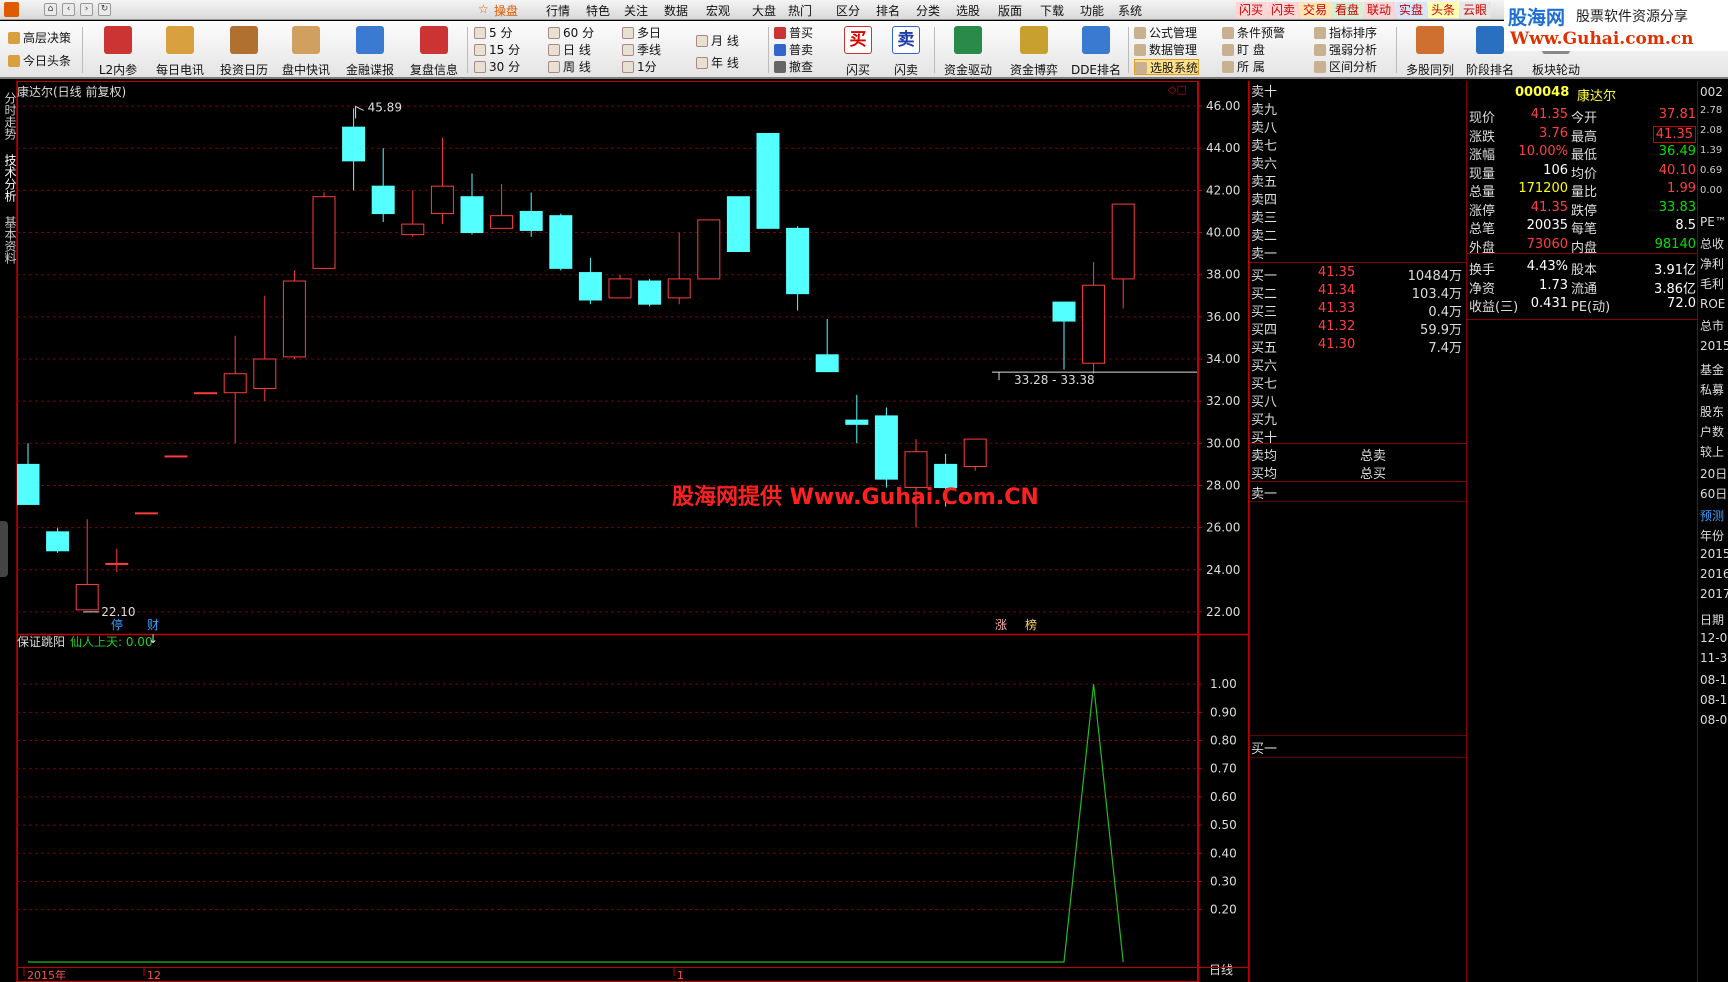  I want to click on toolbar-button: DDE排名, so click(1096, 50).